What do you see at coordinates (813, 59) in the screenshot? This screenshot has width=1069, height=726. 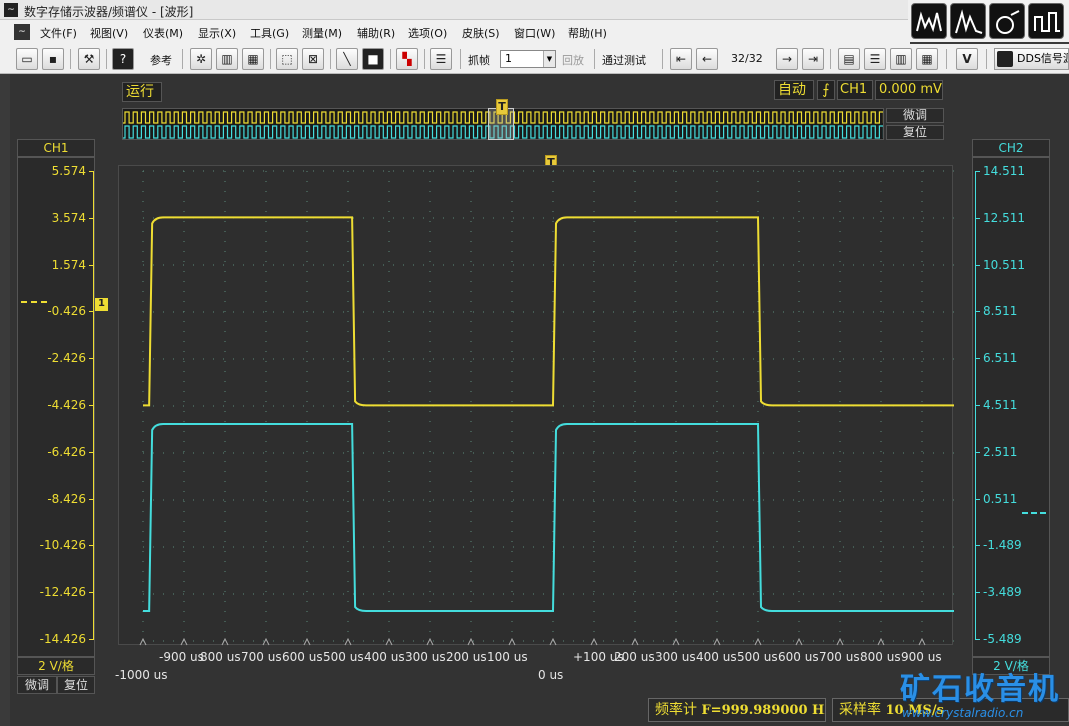 I see `last-frame-icon: ⇥` at bounding box center [813, 59].